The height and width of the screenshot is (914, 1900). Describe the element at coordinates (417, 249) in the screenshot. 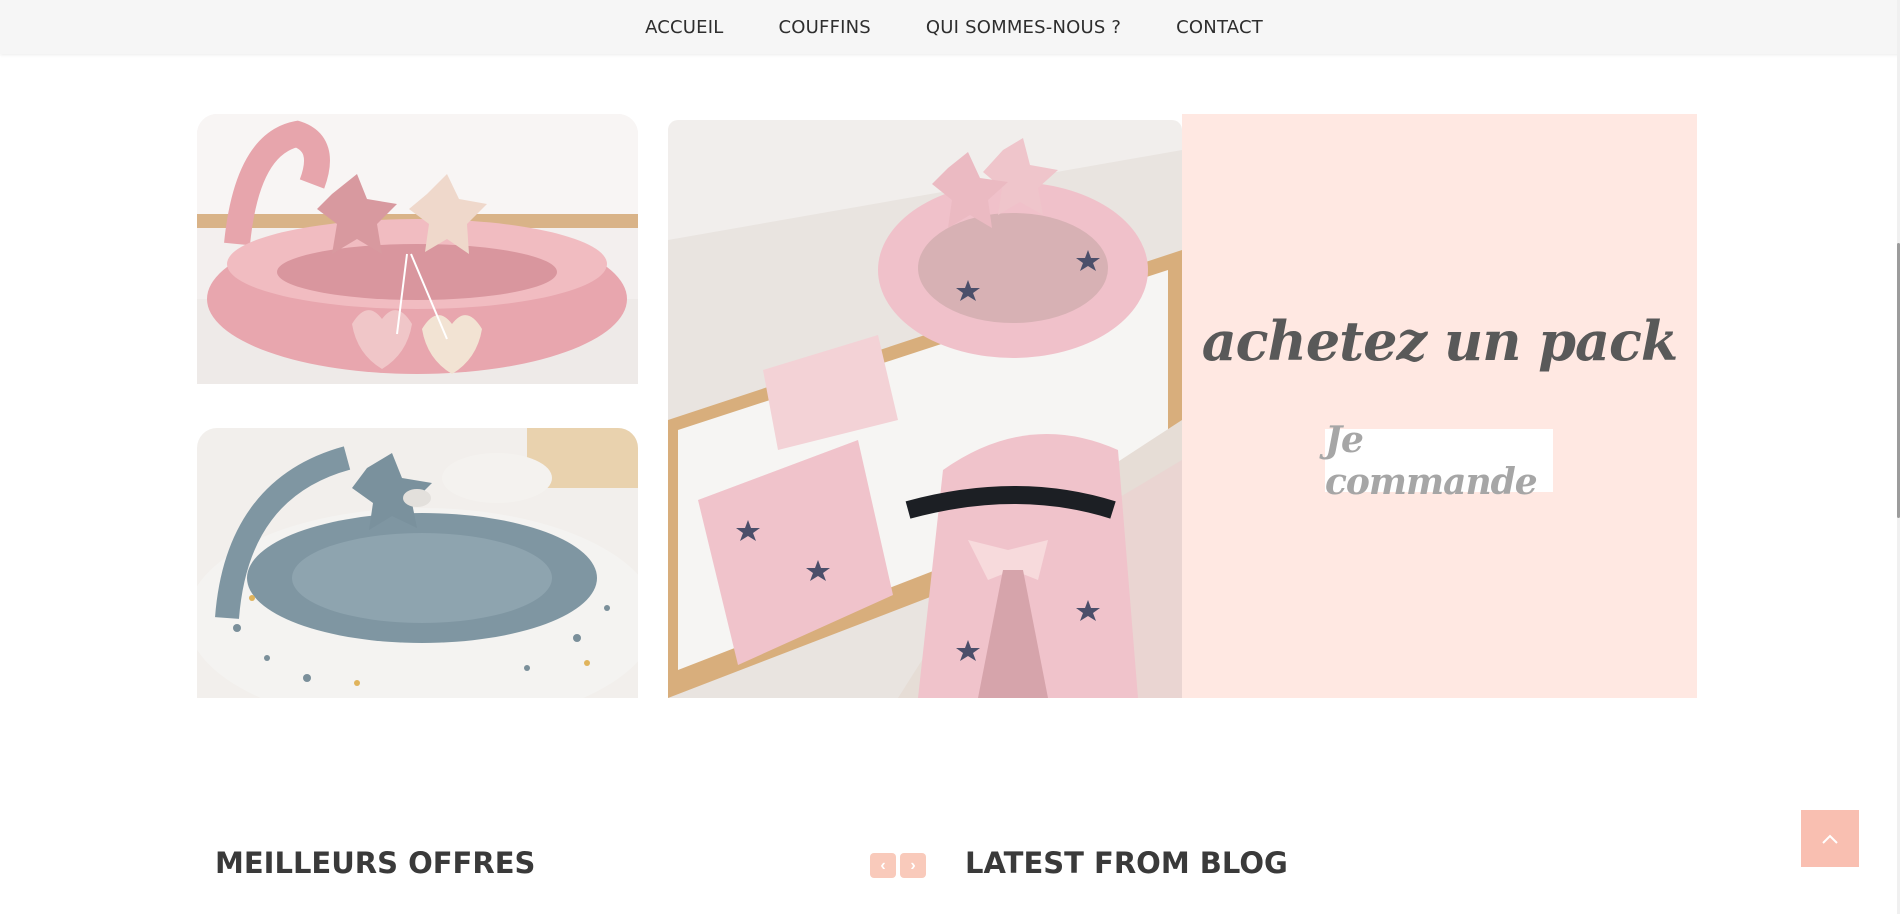

I see `pink-baby-nest-photo` at that location.